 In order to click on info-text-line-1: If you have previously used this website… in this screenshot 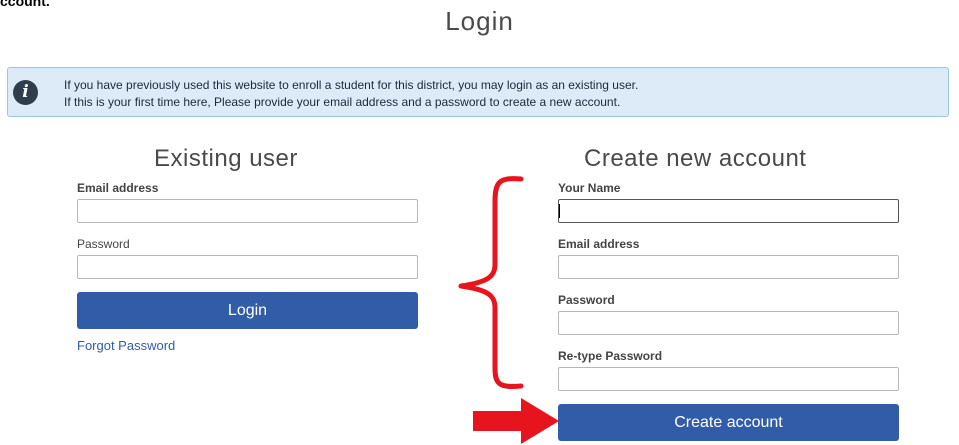, I will do `click(351, 85)`.